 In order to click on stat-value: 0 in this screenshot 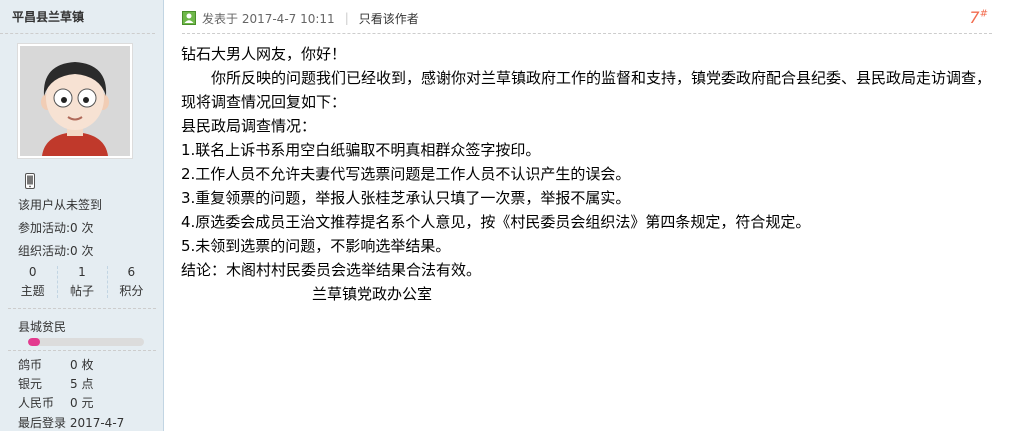, I will do `click(32, 272)`.